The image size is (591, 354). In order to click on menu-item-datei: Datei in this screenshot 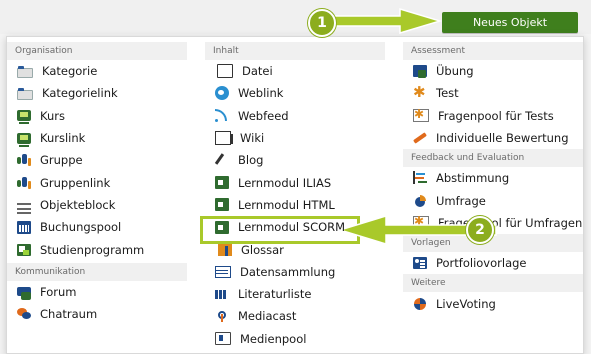, I will do `click(295, 71)`.